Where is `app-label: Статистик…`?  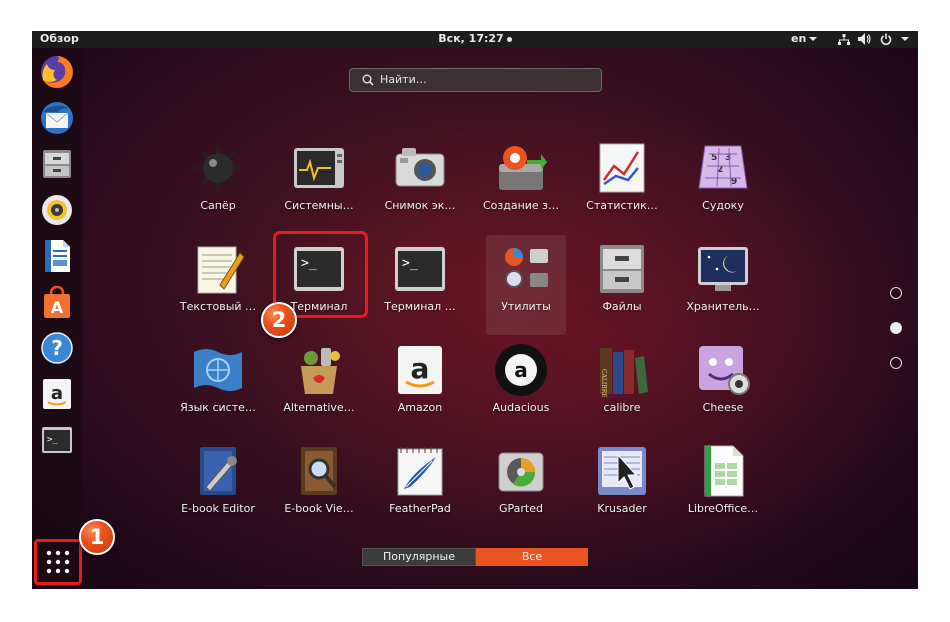
app-label: Статистик… is located at coordinates (622, 205).